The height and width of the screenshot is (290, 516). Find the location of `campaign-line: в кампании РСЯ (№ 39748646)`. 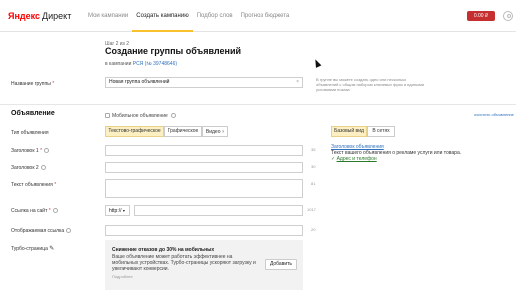

campaign-line: в кампании РСЯ (№ 39748646) is located at coordinates (141, 64).